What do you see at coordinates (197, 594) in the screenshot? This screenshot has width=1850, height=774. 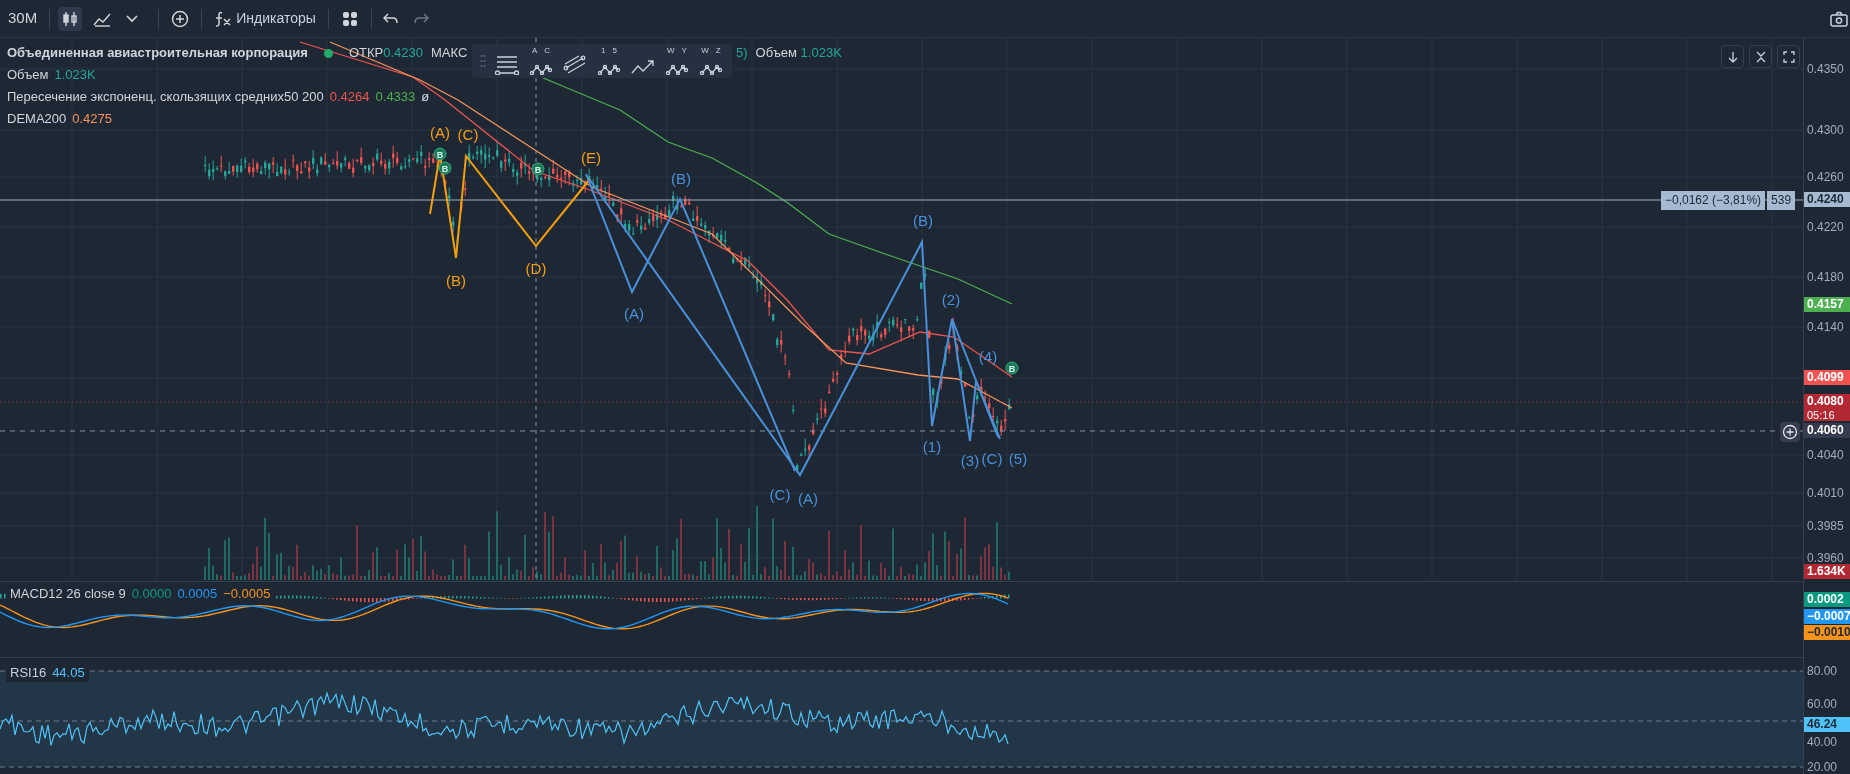 I see `indicator-value: 0.0005` at bounding box center [197, 594].